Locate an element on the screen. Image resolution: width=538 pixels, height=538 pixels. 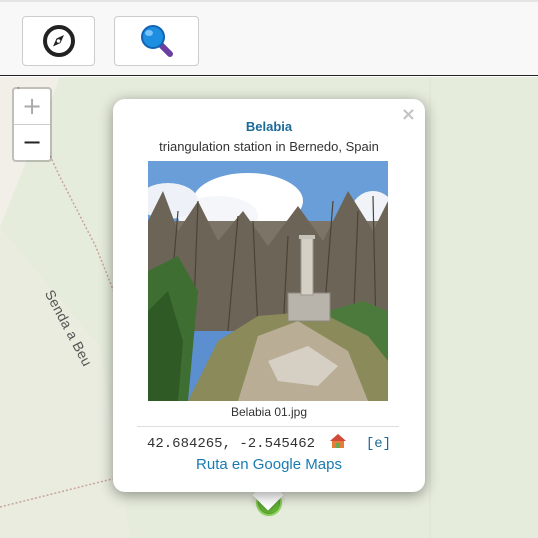
google-maps-route-link: Ruta en Google Maps is located at coordinates (269, 464).